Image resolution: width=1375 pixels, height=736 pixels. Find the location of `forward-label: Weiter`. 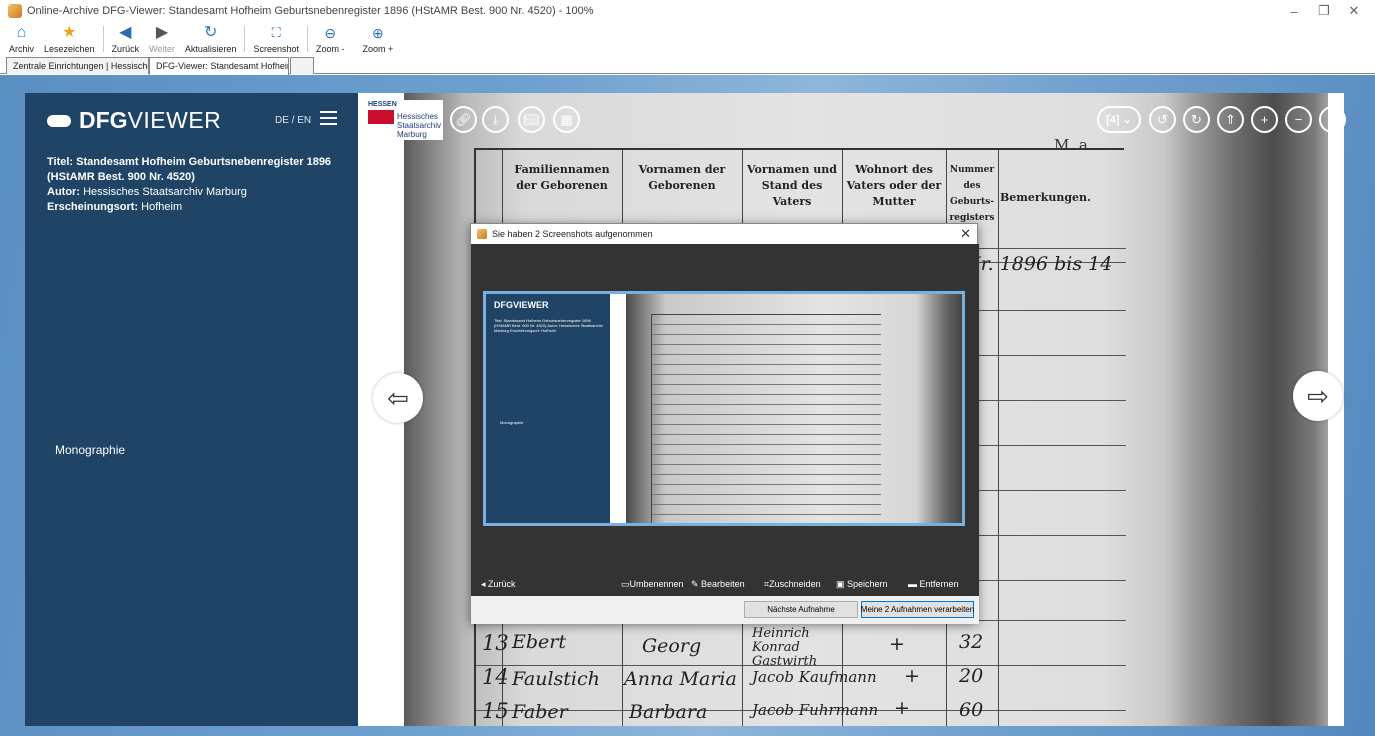

forward-label: Weiter is located at coordinates (162, 49).